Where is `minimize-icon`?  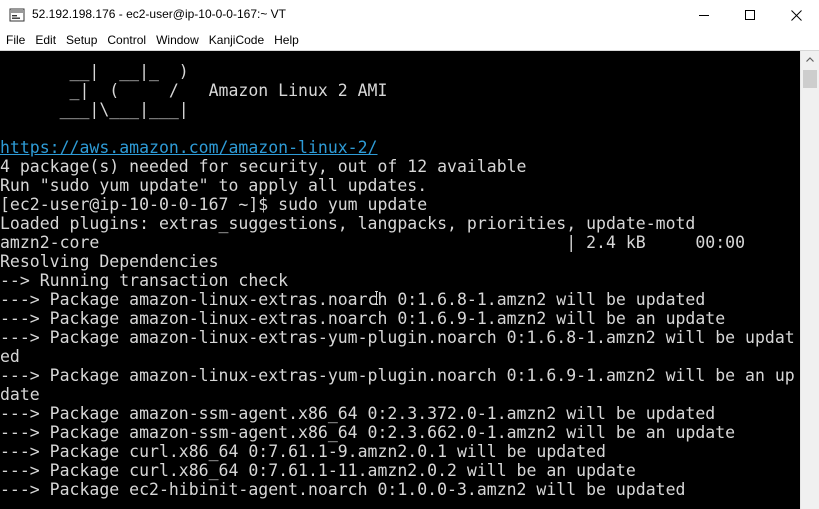 minimize-icon is located at coordinates (704, 15).